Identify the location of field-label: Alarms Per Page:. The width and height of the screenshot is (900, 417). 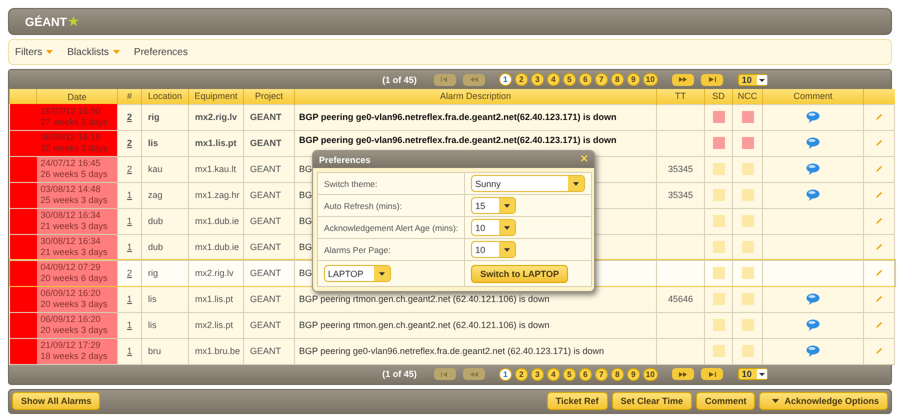
(391, 249).